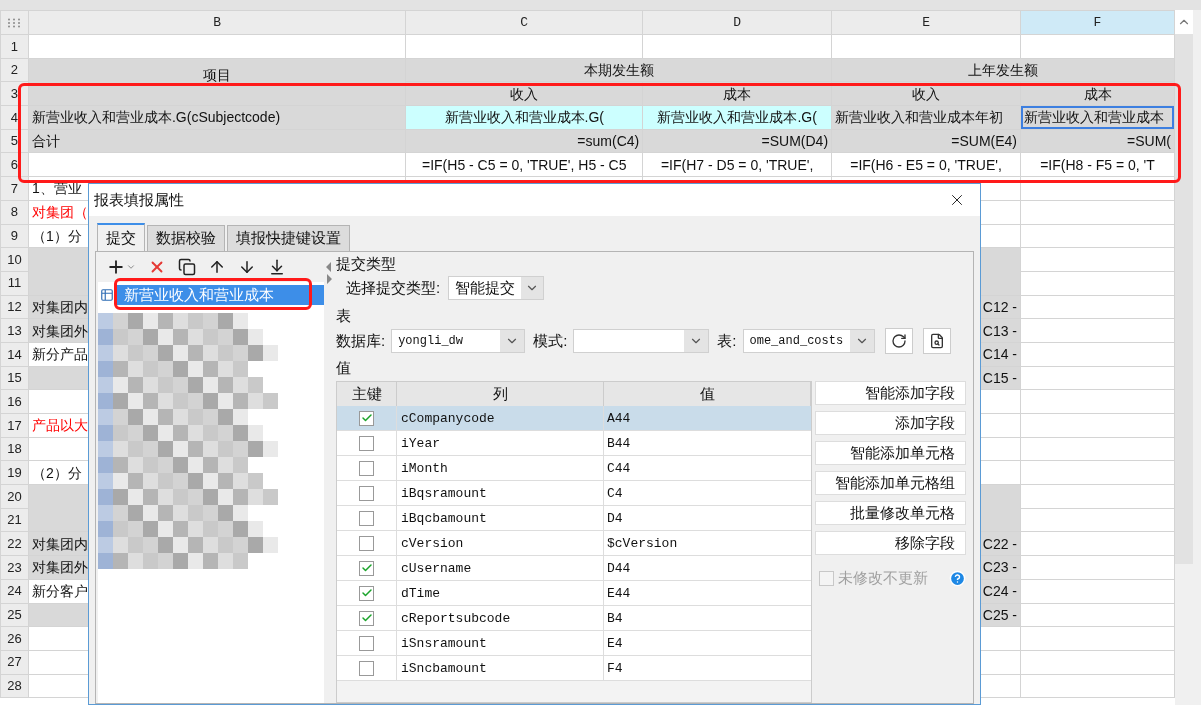 This screenshot has width=1201, height=705. Describe the element at coordinates (500, 468) in the screenshot. I see `table-cell: iMonth` at that location.